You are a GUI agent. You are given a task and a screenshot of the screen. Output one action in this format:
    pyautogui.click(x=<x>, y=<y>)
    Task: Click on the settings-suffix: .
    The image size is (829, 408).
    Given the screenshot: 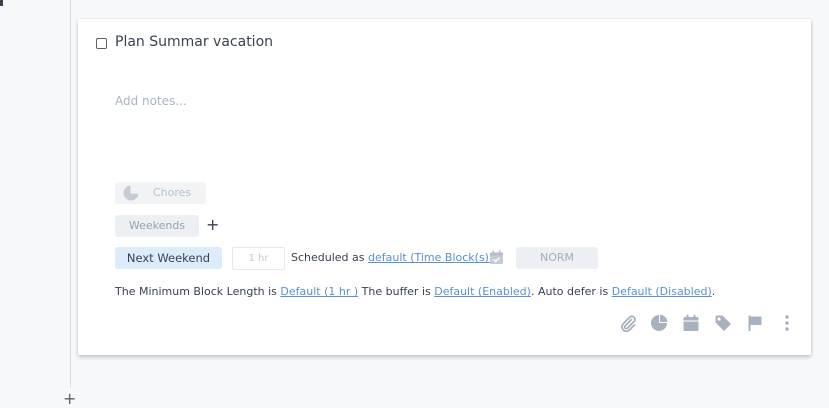 What is the action you would take?
    pyautogui.click(x=713, y=291)
    